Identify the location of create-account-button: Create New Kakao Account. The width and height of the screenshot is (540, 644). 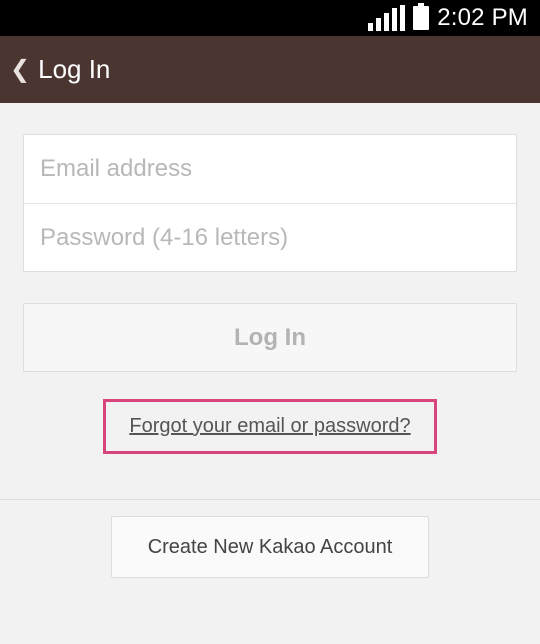
(270, 547).